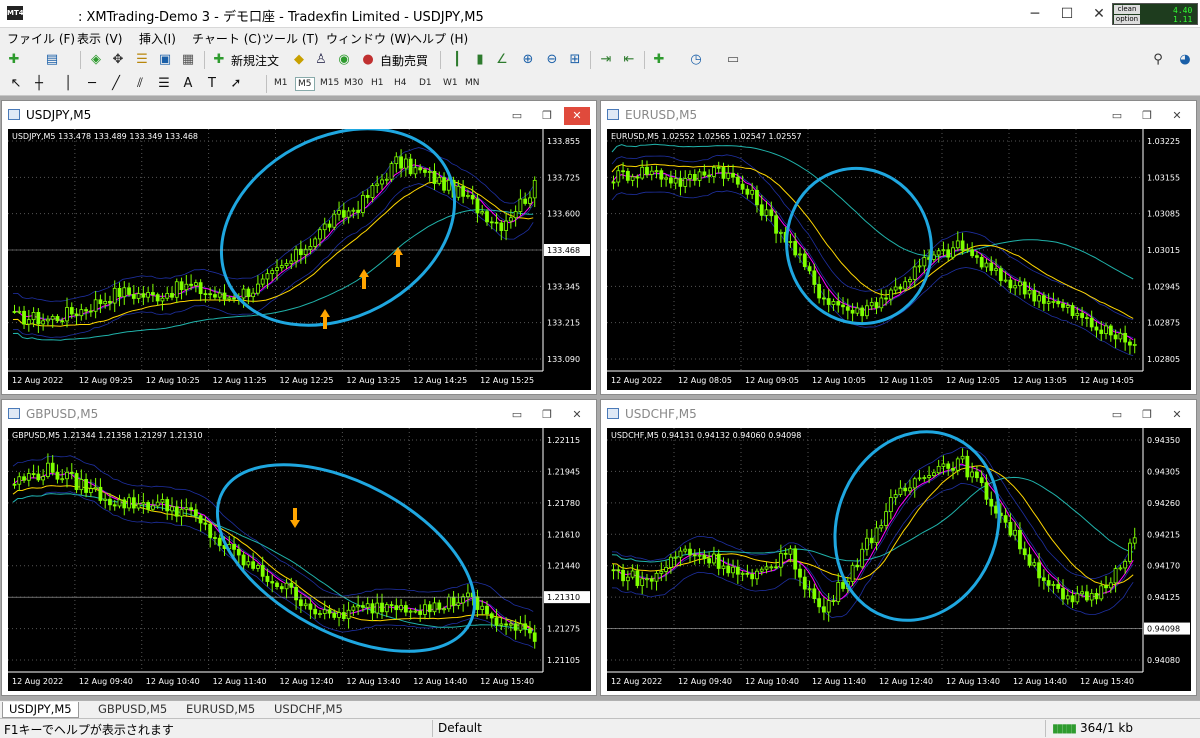 The width and height of the screenshot is (1200, 738). I want to click on tf-h1: H1, so click(377, 83).